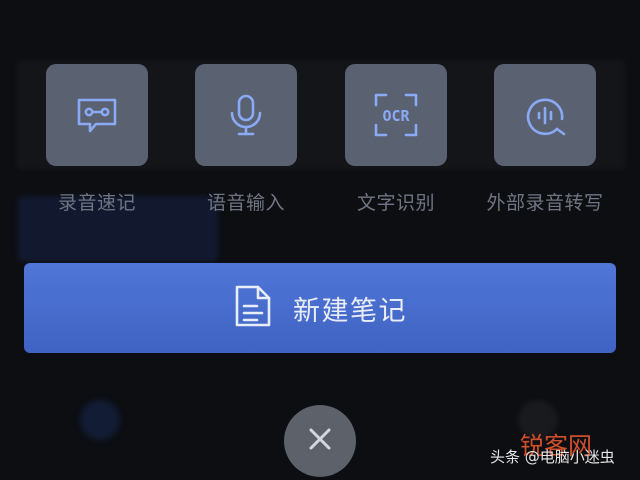  What do you see at coordinates (395, 203) in the screenshot?
I see `ocr-label: 文字识别` at bounding box center [395, 203].